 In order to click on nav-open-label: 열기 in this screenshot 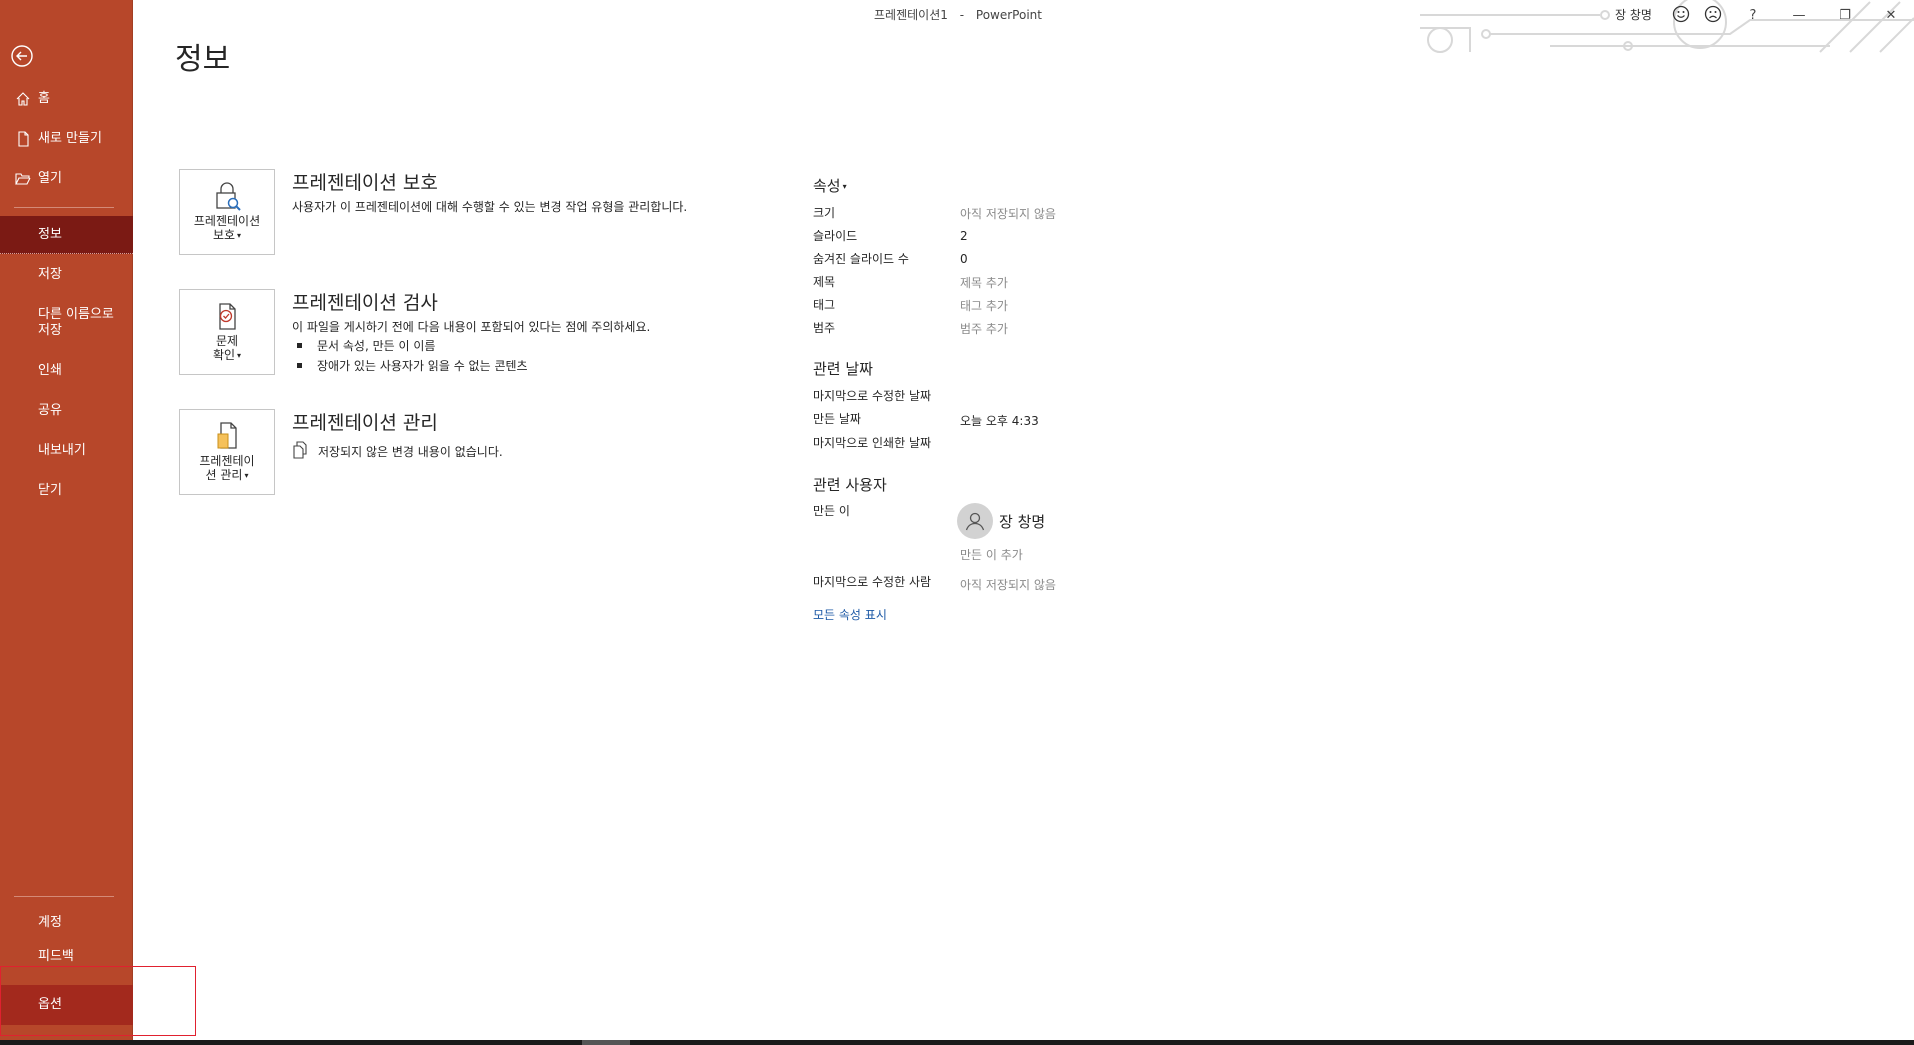, I will do `click(50, 178)`.